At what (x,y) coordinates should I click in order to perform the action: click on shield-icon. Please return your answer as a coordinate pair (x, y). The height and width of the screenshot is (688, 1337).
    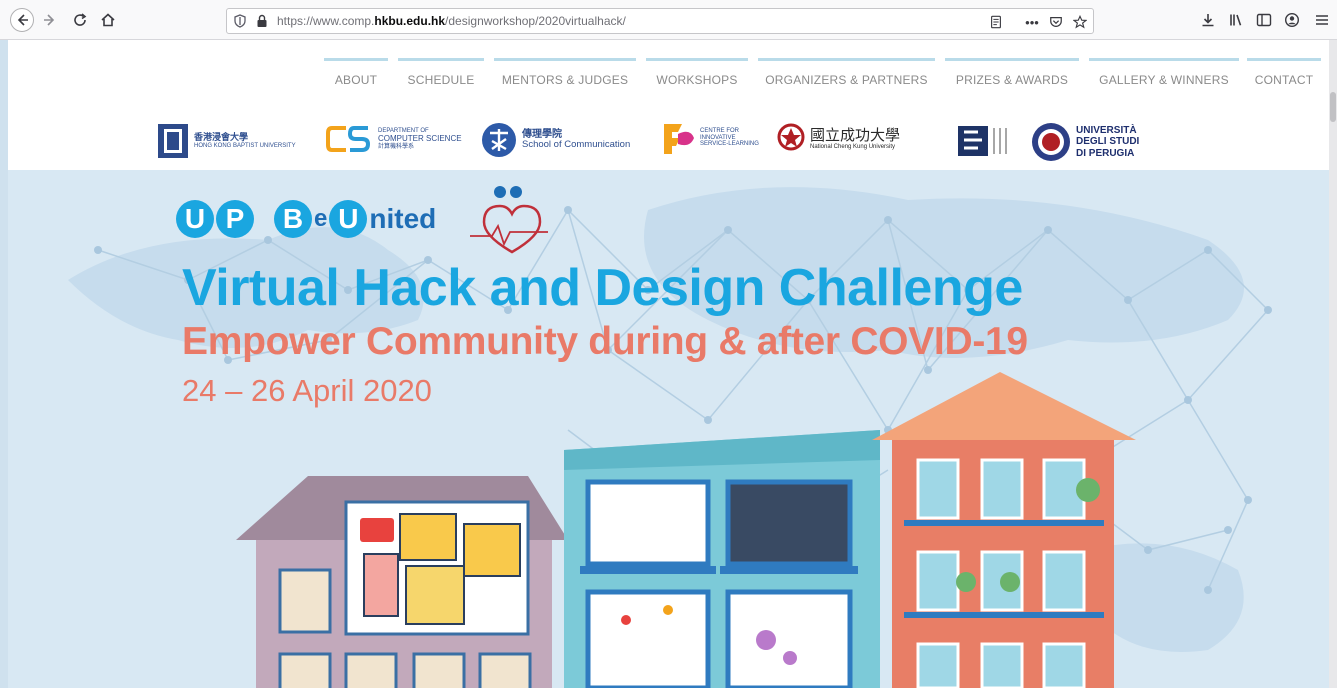
    Looking at the image, I should click on (240, 21).